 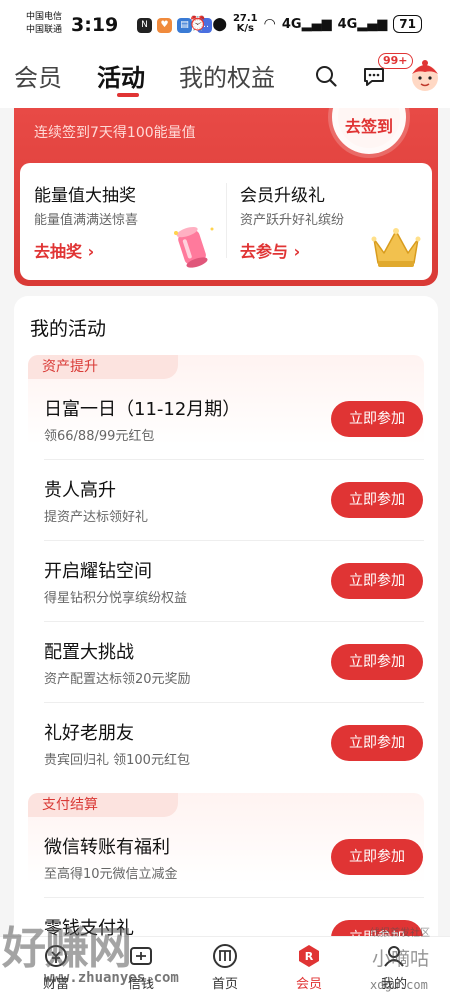 I want to click on activity-title: 配置大挑战, so click(x=89, y=652).